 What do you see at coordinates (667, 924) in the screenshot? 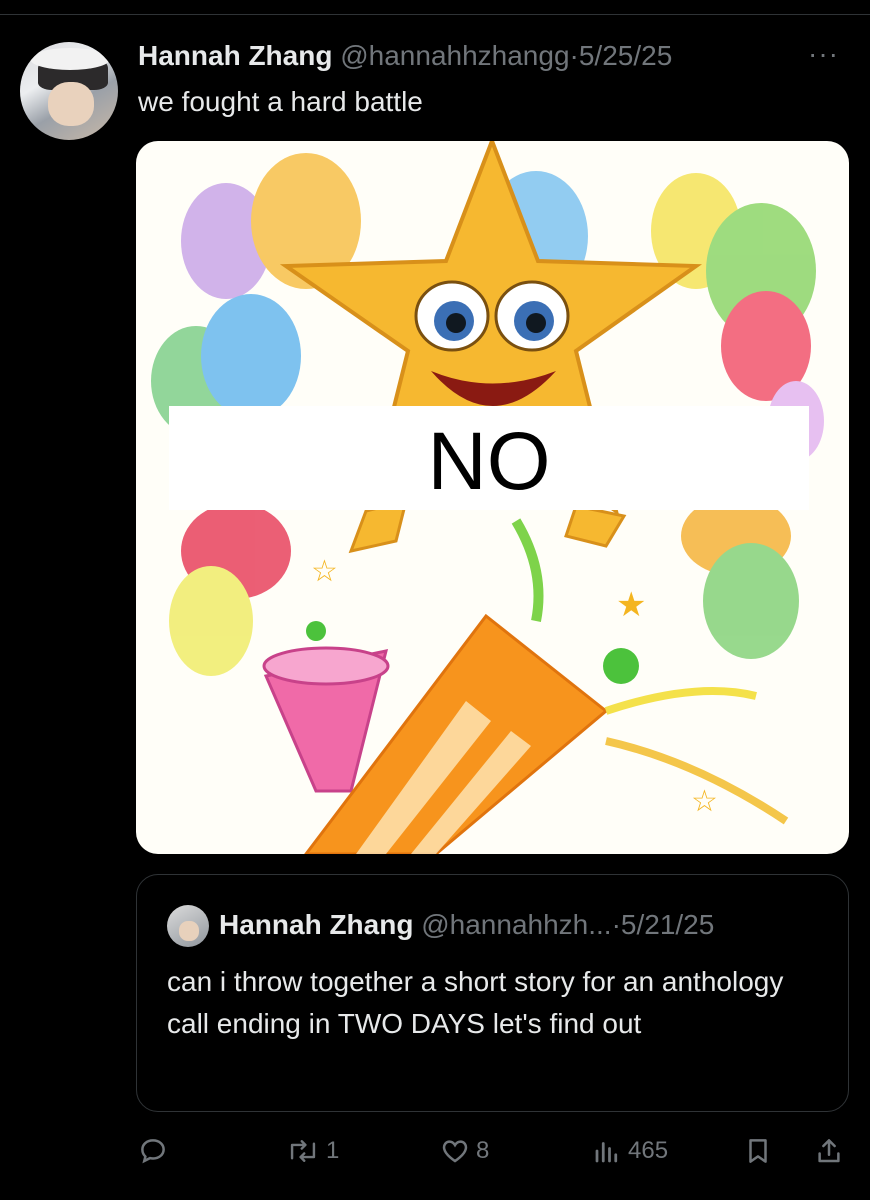
I see `quoted-tweet-date: 5/21/25` at bounding box center [667, 924].